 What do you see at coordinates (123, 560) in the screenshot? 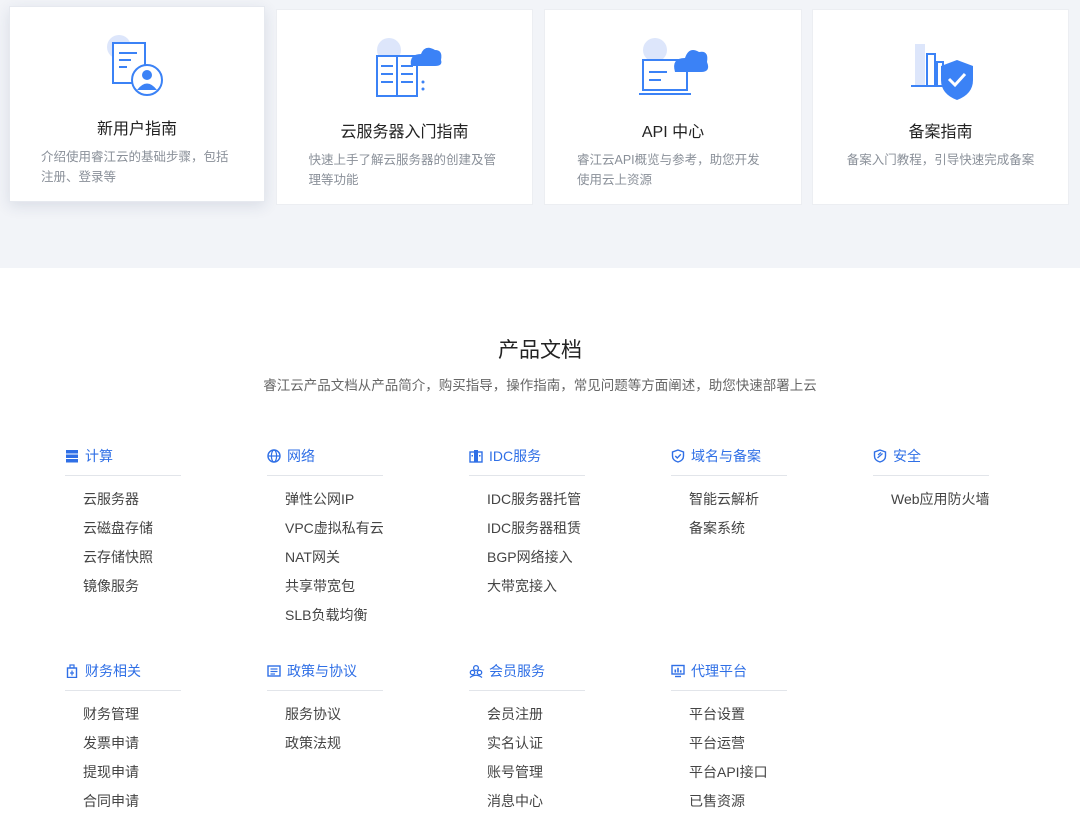
I see `doc-link: 云存储快照` at bounding box center [123, 560].